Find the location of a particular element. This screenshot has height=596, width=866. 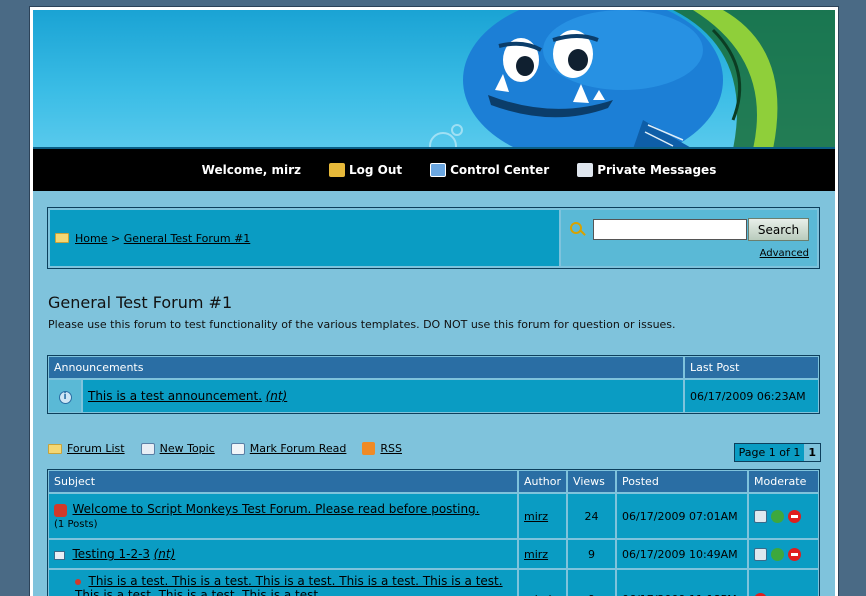

rss-link: RSS is located at coordinates (382, 448).